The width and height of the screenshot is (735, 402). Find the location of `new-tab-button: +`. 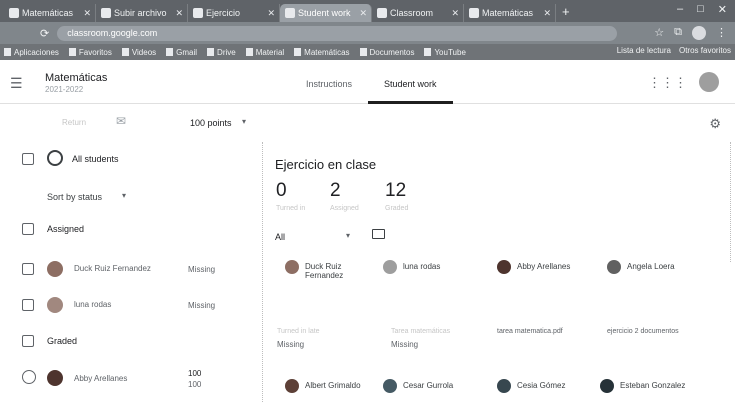

new-tab-button: + is located at coordinates (566, 11).